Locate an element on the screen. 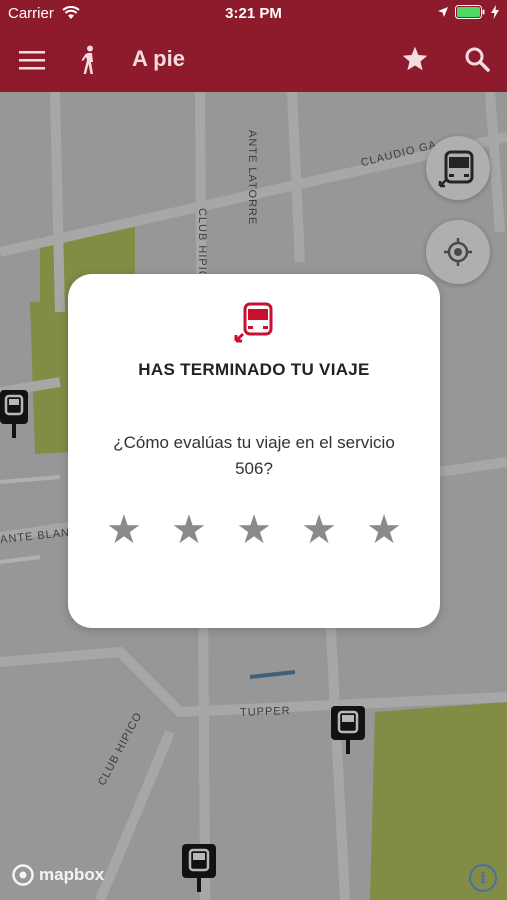 The width and height of the screenshot is (507, 900). favorites-button is located at coordinates (415, 59).